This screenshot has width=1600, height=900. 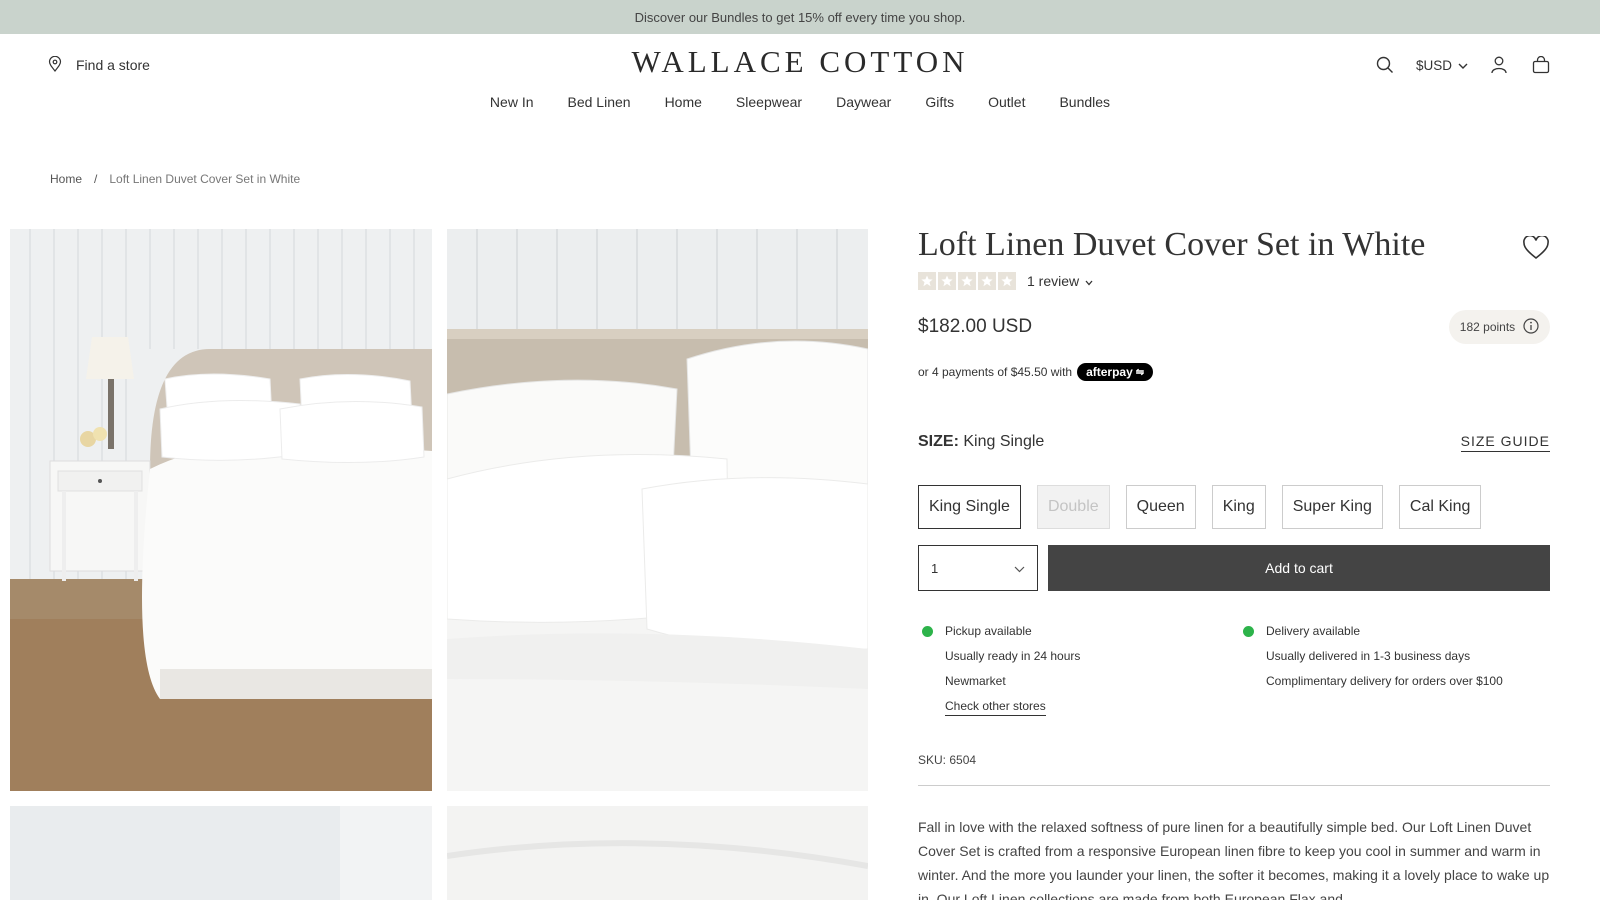 I want to click on afterpay-arrow-icon: ⇋, so click(x=1140, y=372).